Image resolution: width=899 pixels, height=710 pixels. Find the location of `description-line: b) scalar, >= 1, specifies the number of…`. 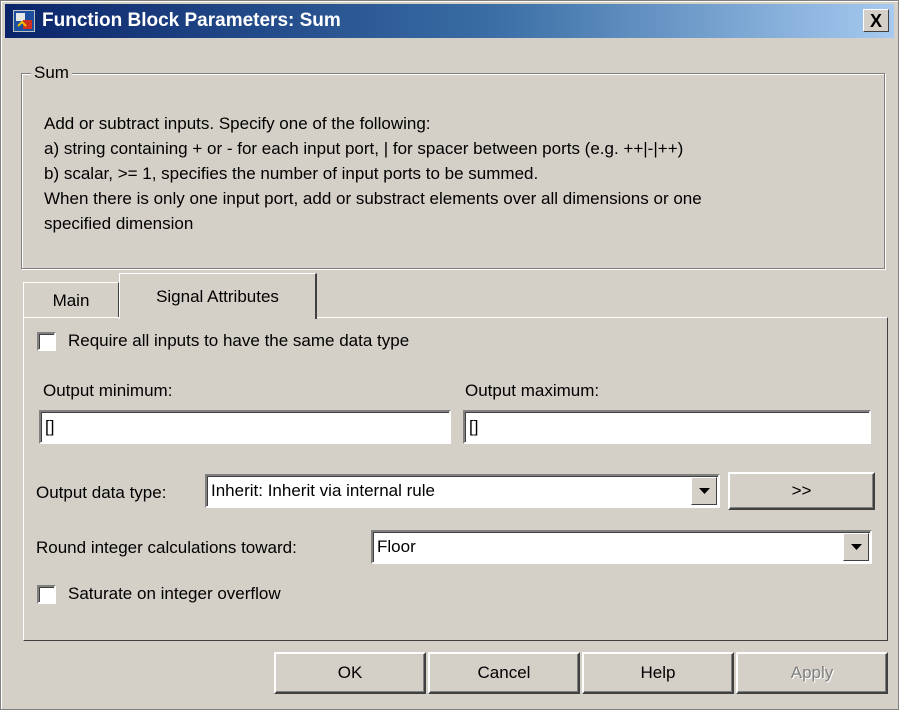

description-line: b) scalar, >= 1, specifies the number of… is located at coordinates (291, 173).